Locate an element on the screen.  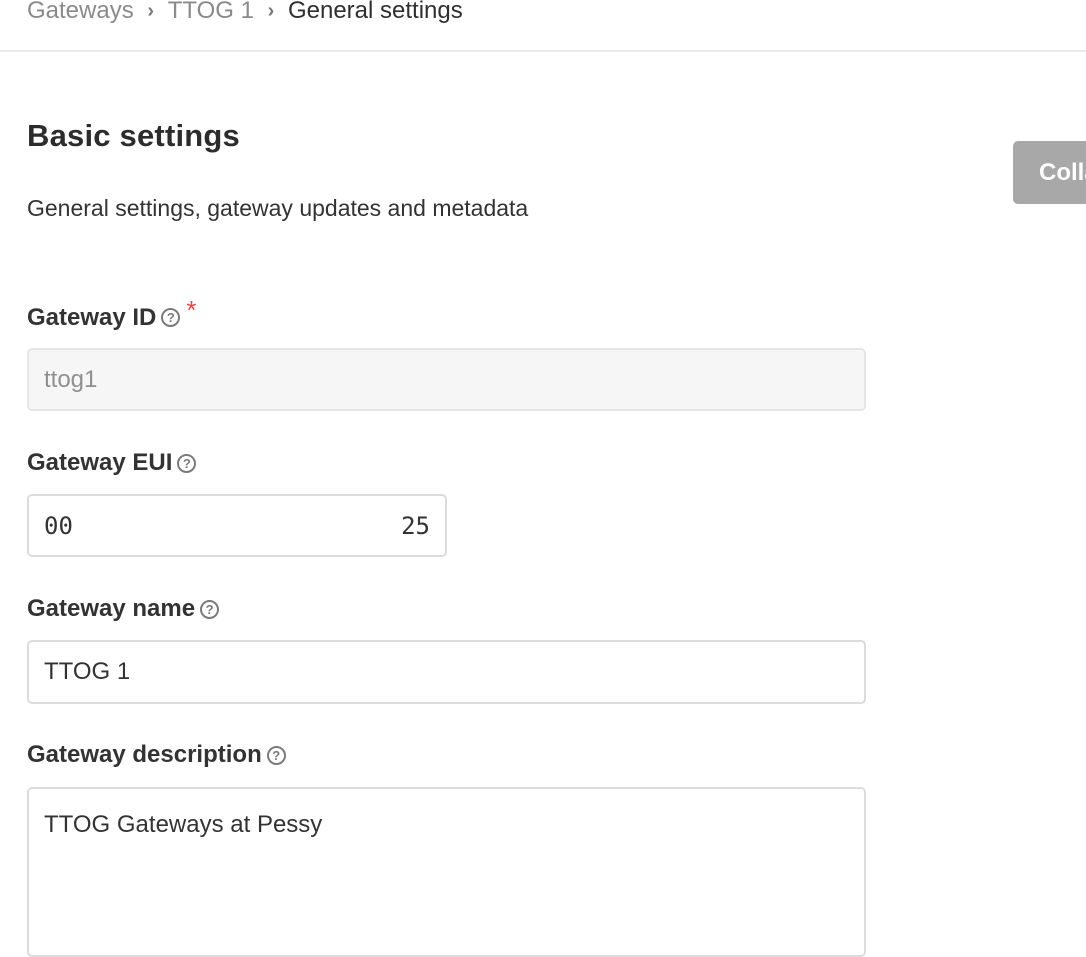
gateway-eui-value-start: 00 is located at coordinates (58, 525).